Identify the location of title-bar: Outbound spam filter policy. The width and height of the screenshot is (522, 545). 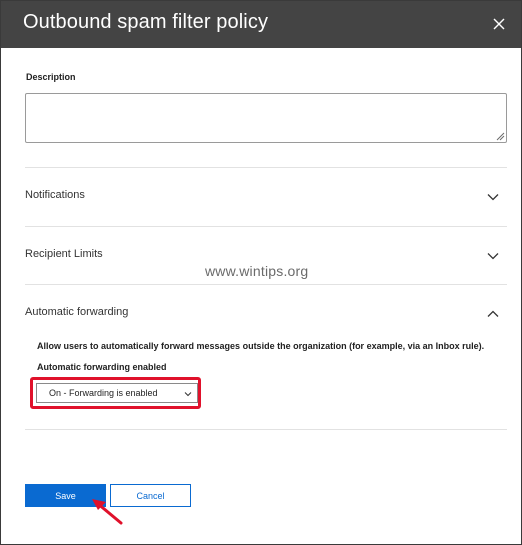
(261, 24).